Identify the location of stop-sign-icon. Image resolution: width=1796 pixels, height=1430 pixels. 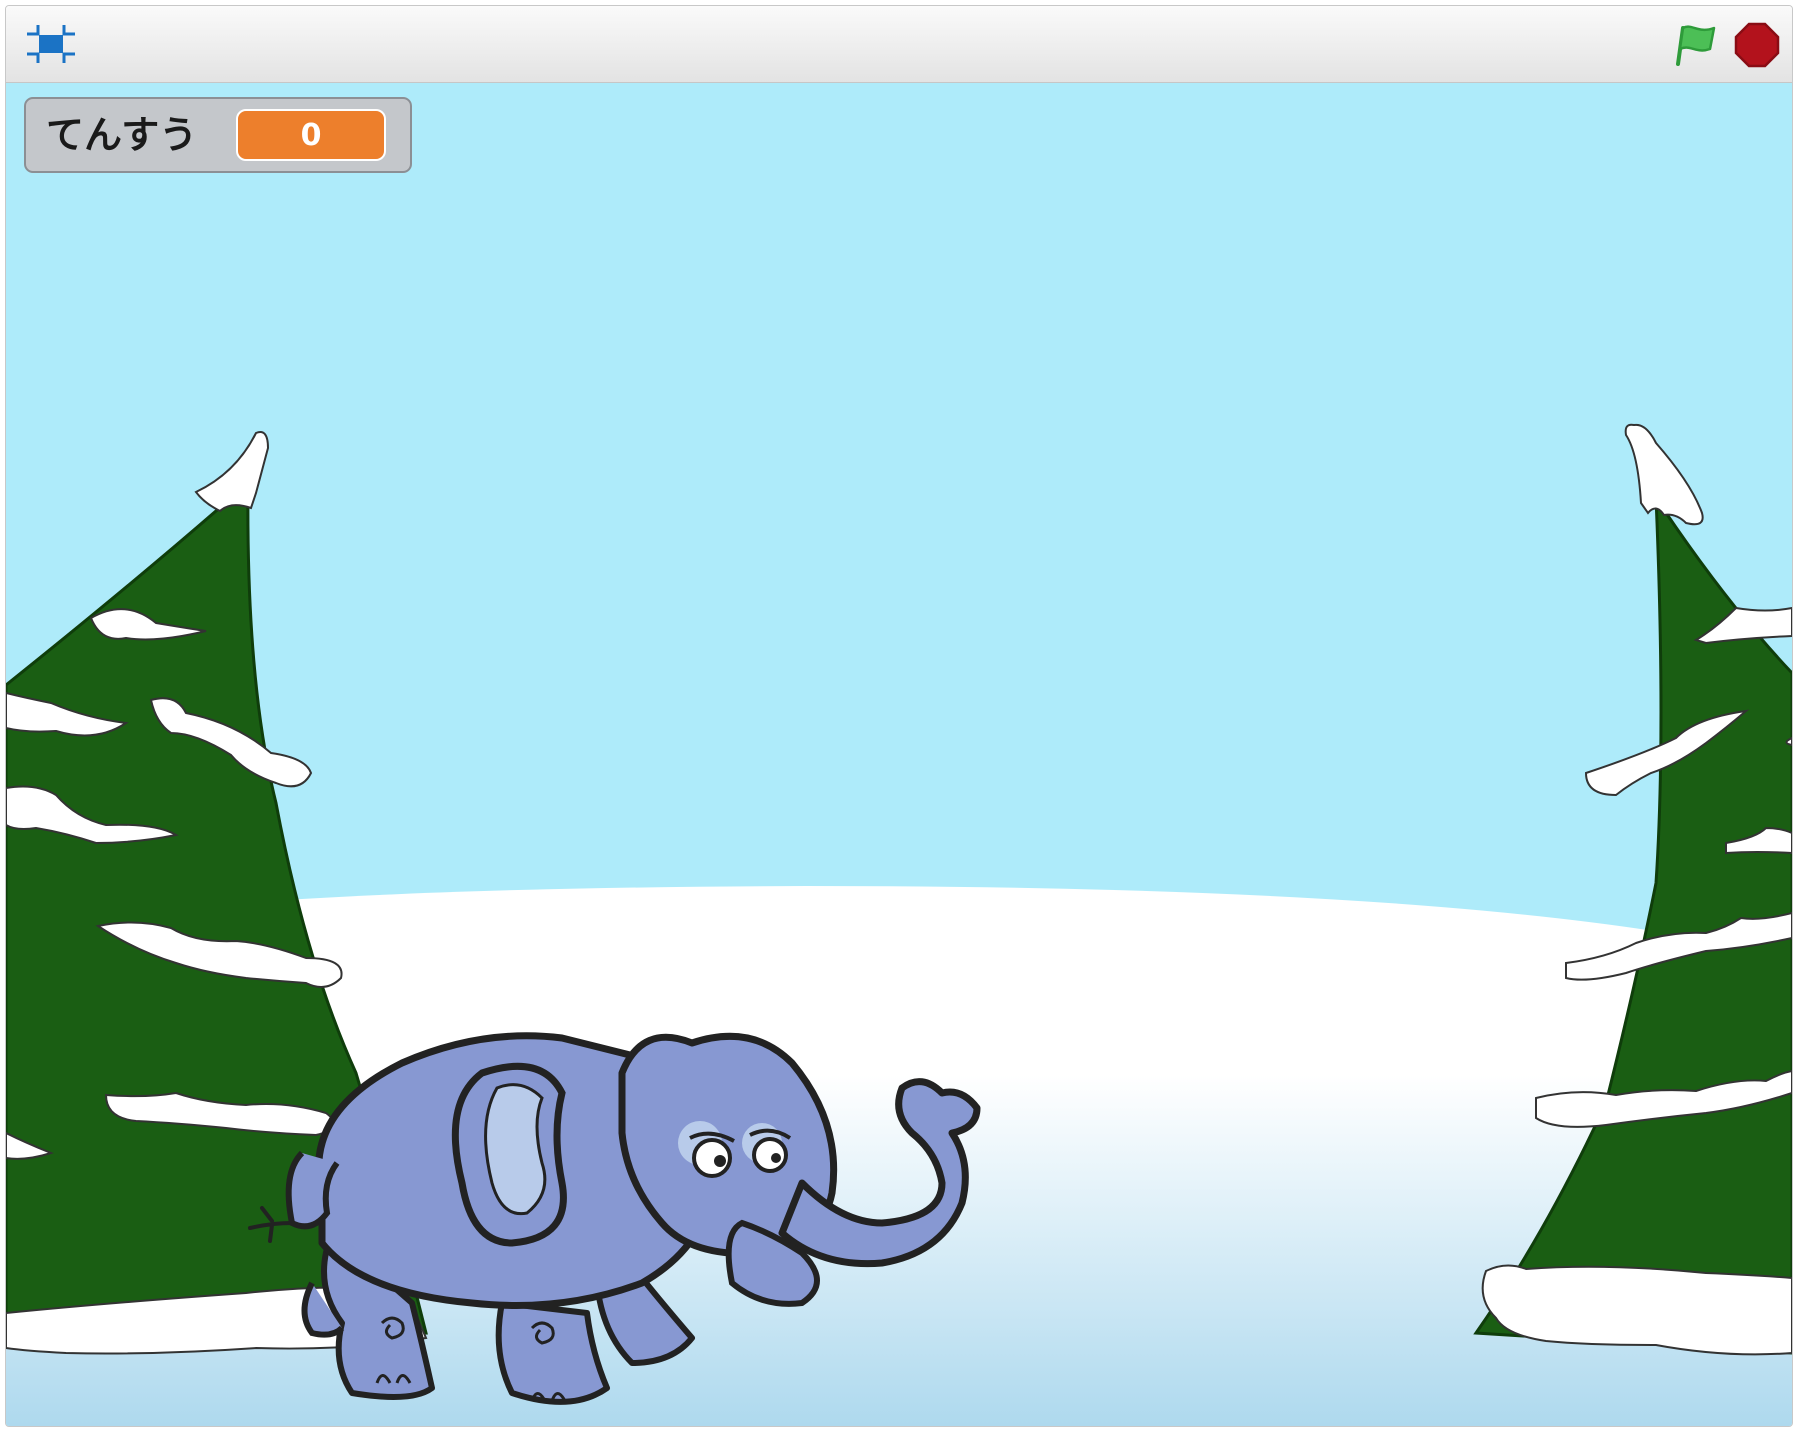
(1757, 45).